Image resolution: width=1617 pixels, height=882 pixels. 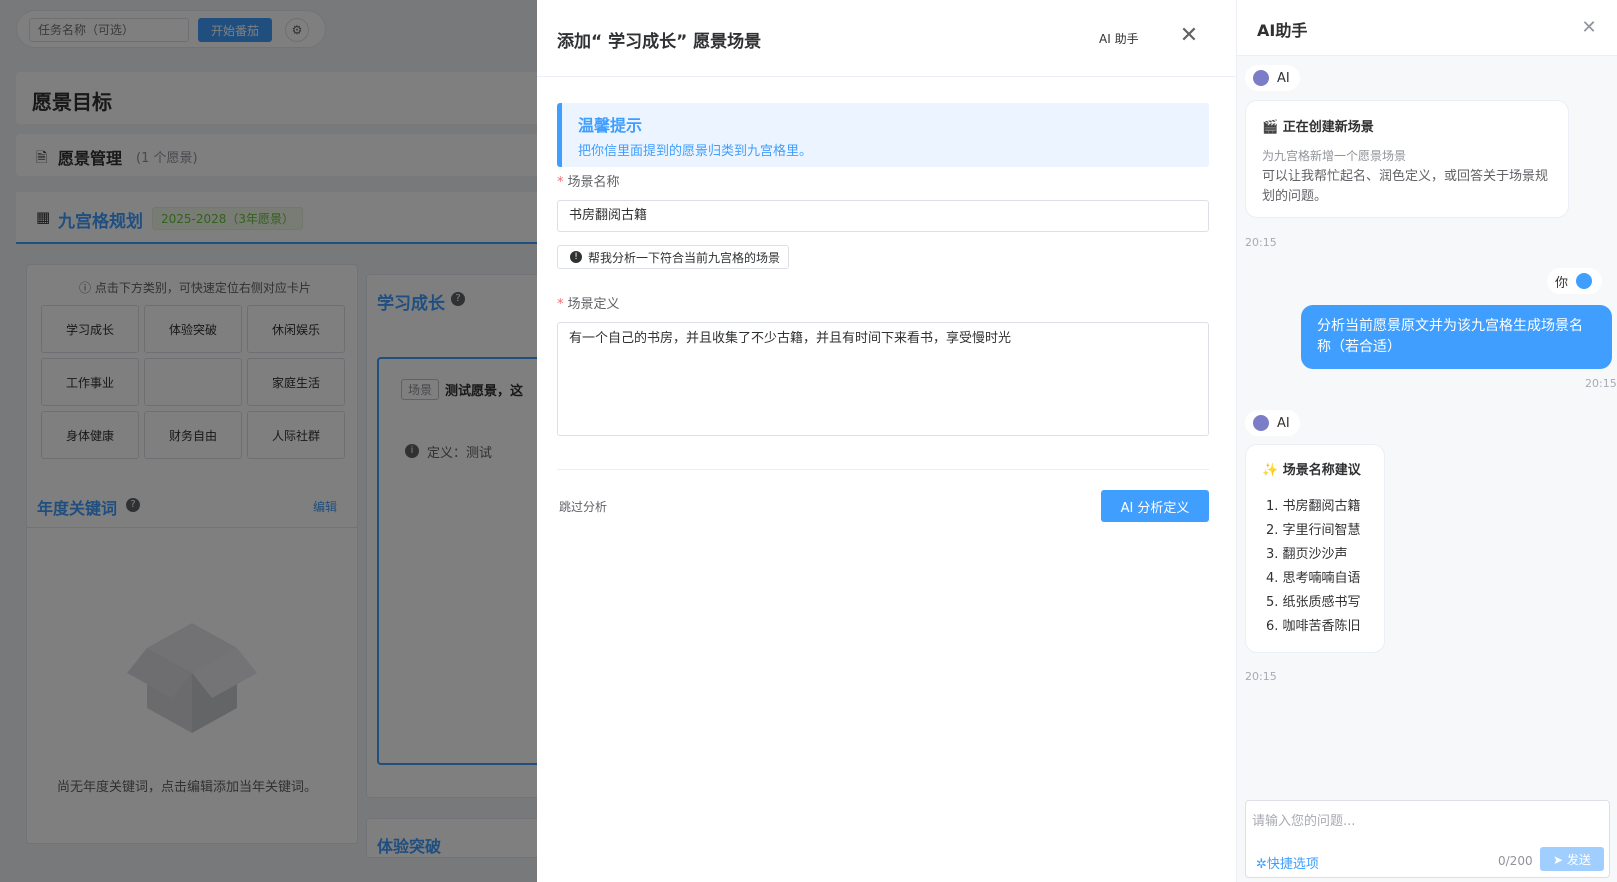 I want to click on list-item: 2. 字里行间智慧, so click(x=1313, y=530).